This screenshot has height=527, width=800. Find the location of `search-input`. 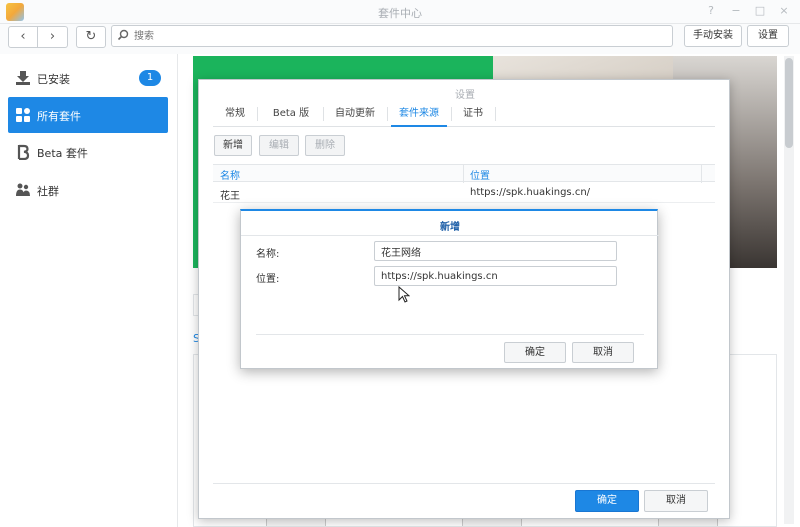

search-input is located at coordinates (399, 36).